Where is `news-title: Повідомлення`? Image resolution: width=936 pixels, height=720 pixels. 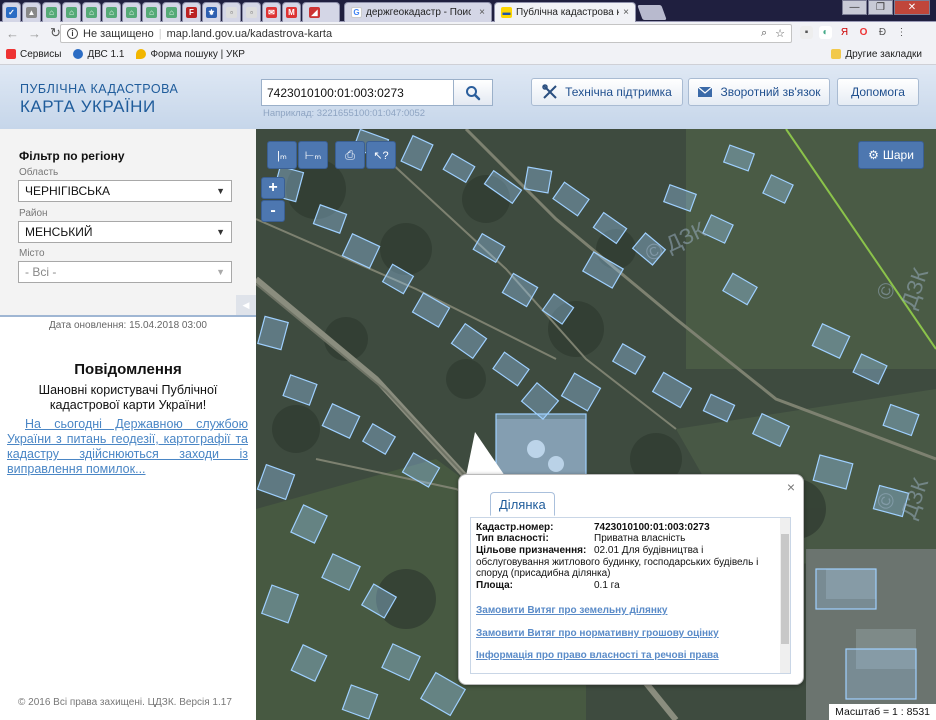 news-title: Повідомлення is located at coordinates (128, 369).